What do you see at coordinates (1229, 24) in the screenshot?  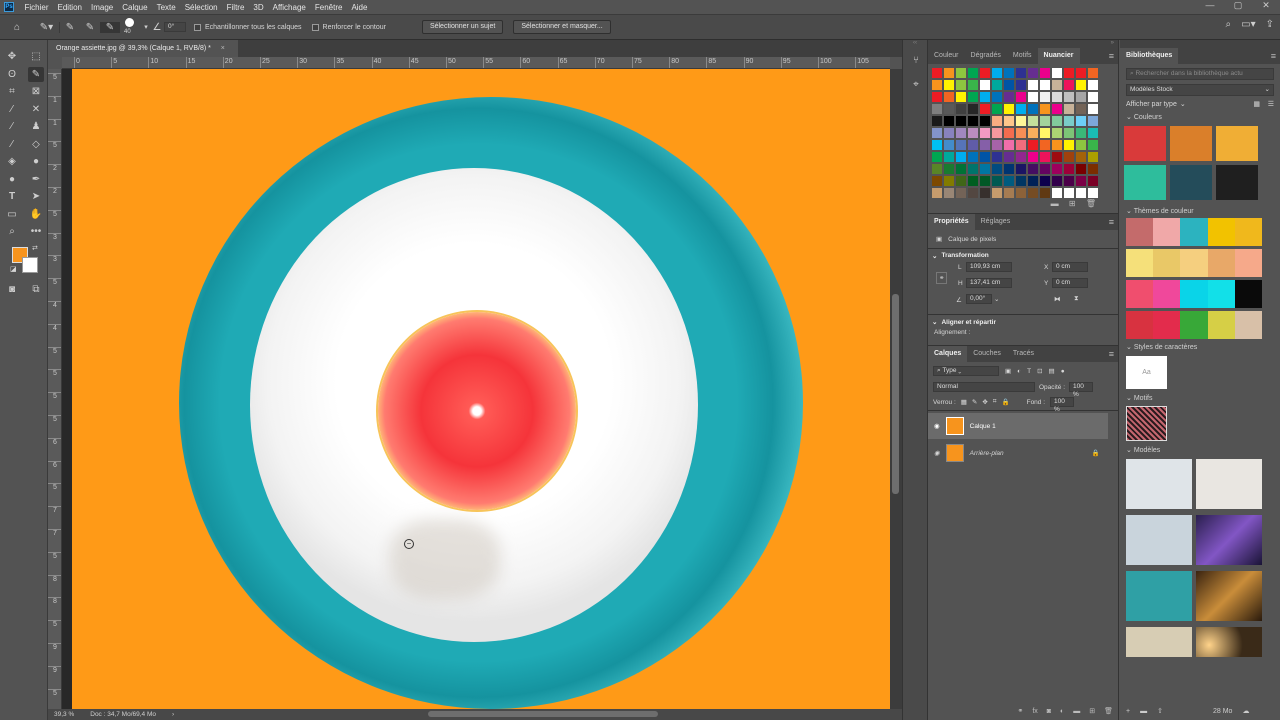 I see `search-icon: ⌕` at bounding box center [1229, 24].